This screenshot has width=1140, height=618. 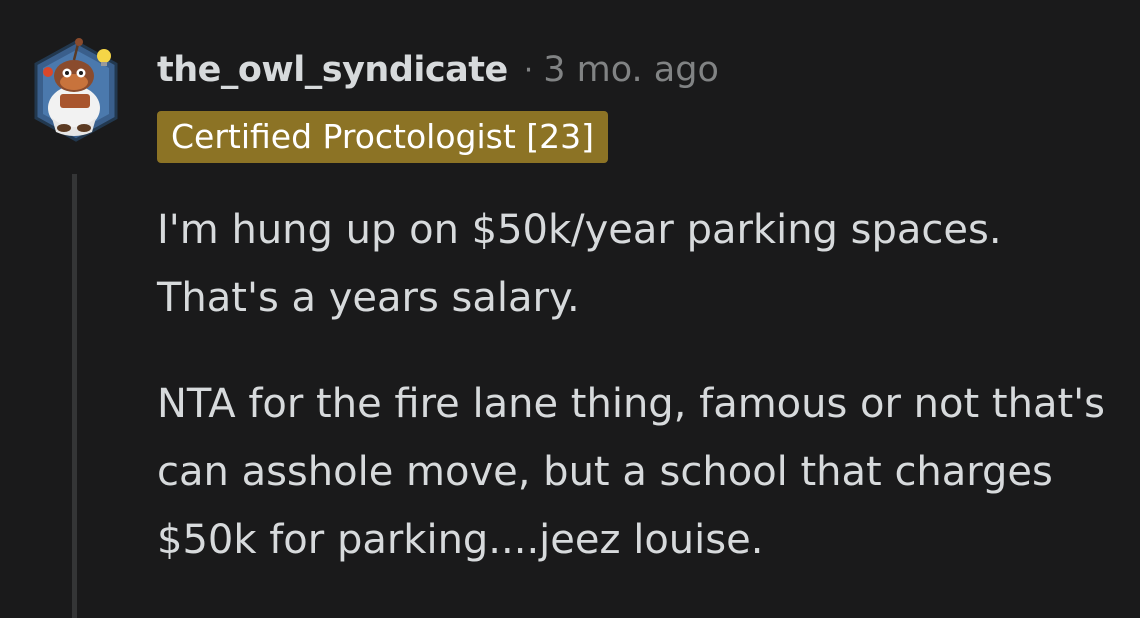 I want to click on user-flair-badge: Certified Proctologist [23], so click(x=383, y=137).